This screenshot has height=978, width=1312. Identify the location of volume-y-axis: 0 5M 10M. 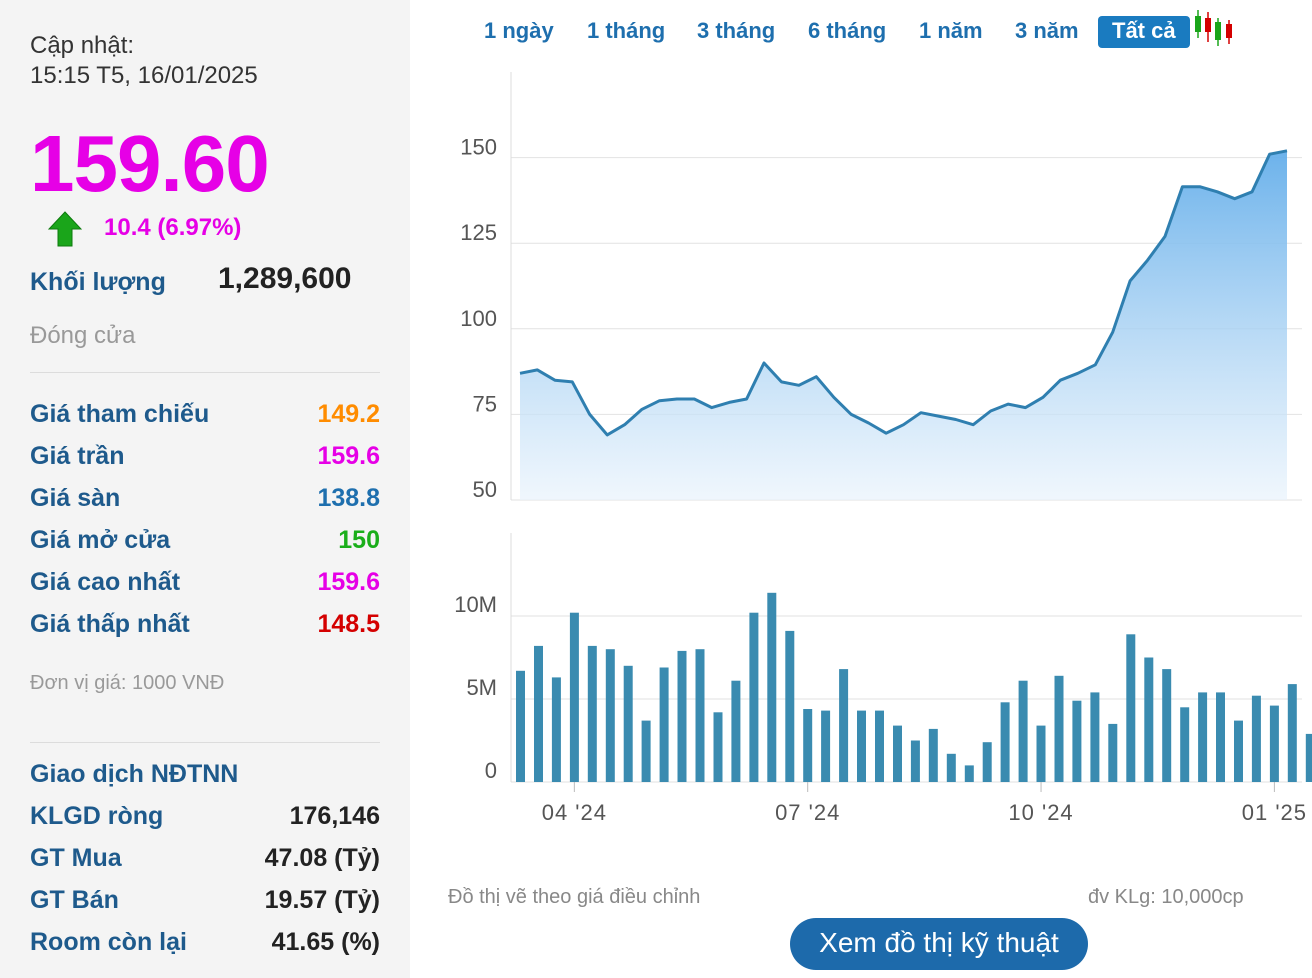
(475, 687).